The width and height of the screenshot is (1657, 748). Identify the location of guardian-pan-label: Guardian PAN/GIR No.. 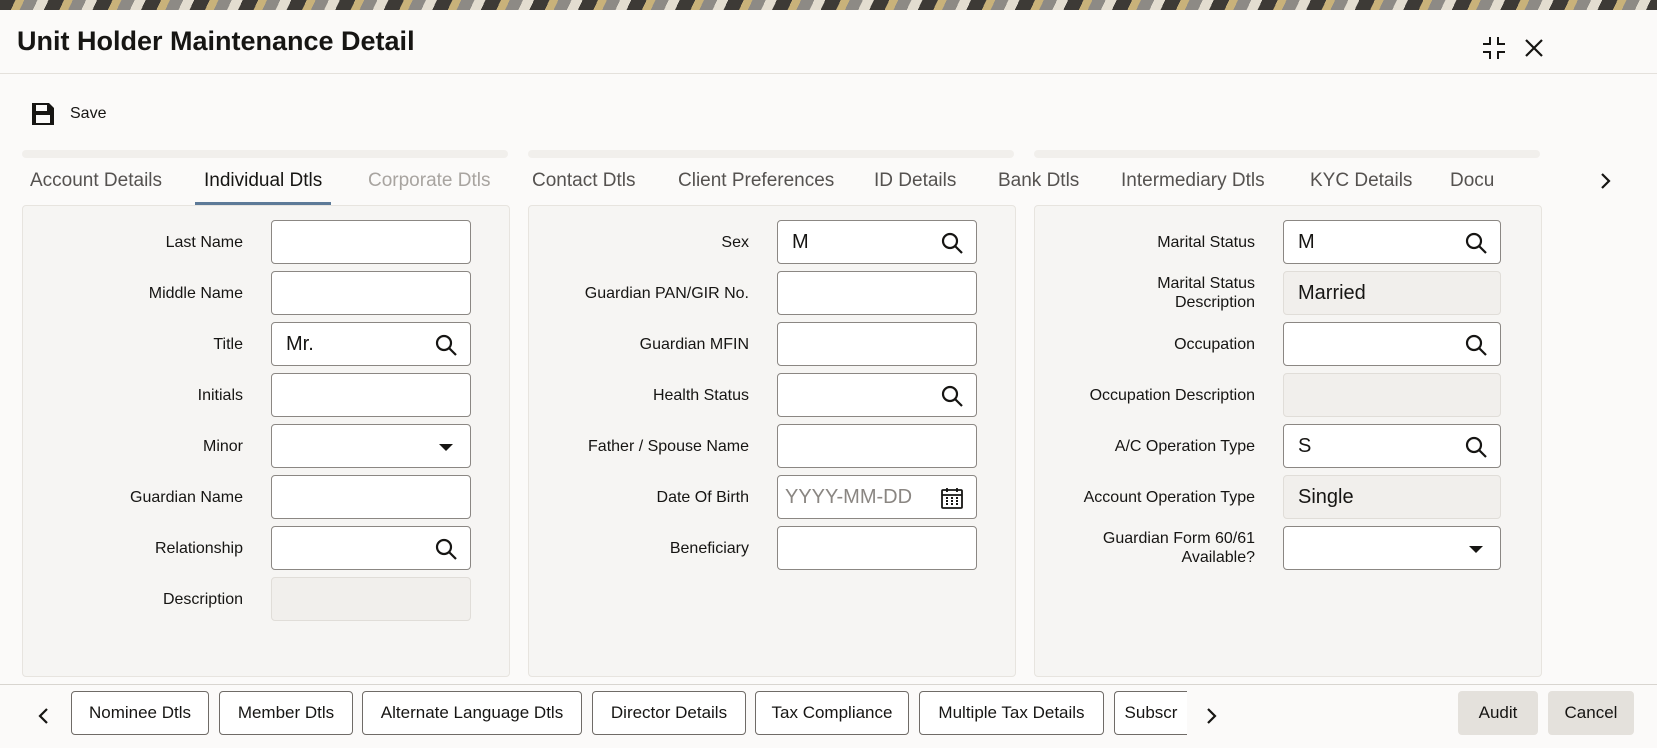
(666, 293).